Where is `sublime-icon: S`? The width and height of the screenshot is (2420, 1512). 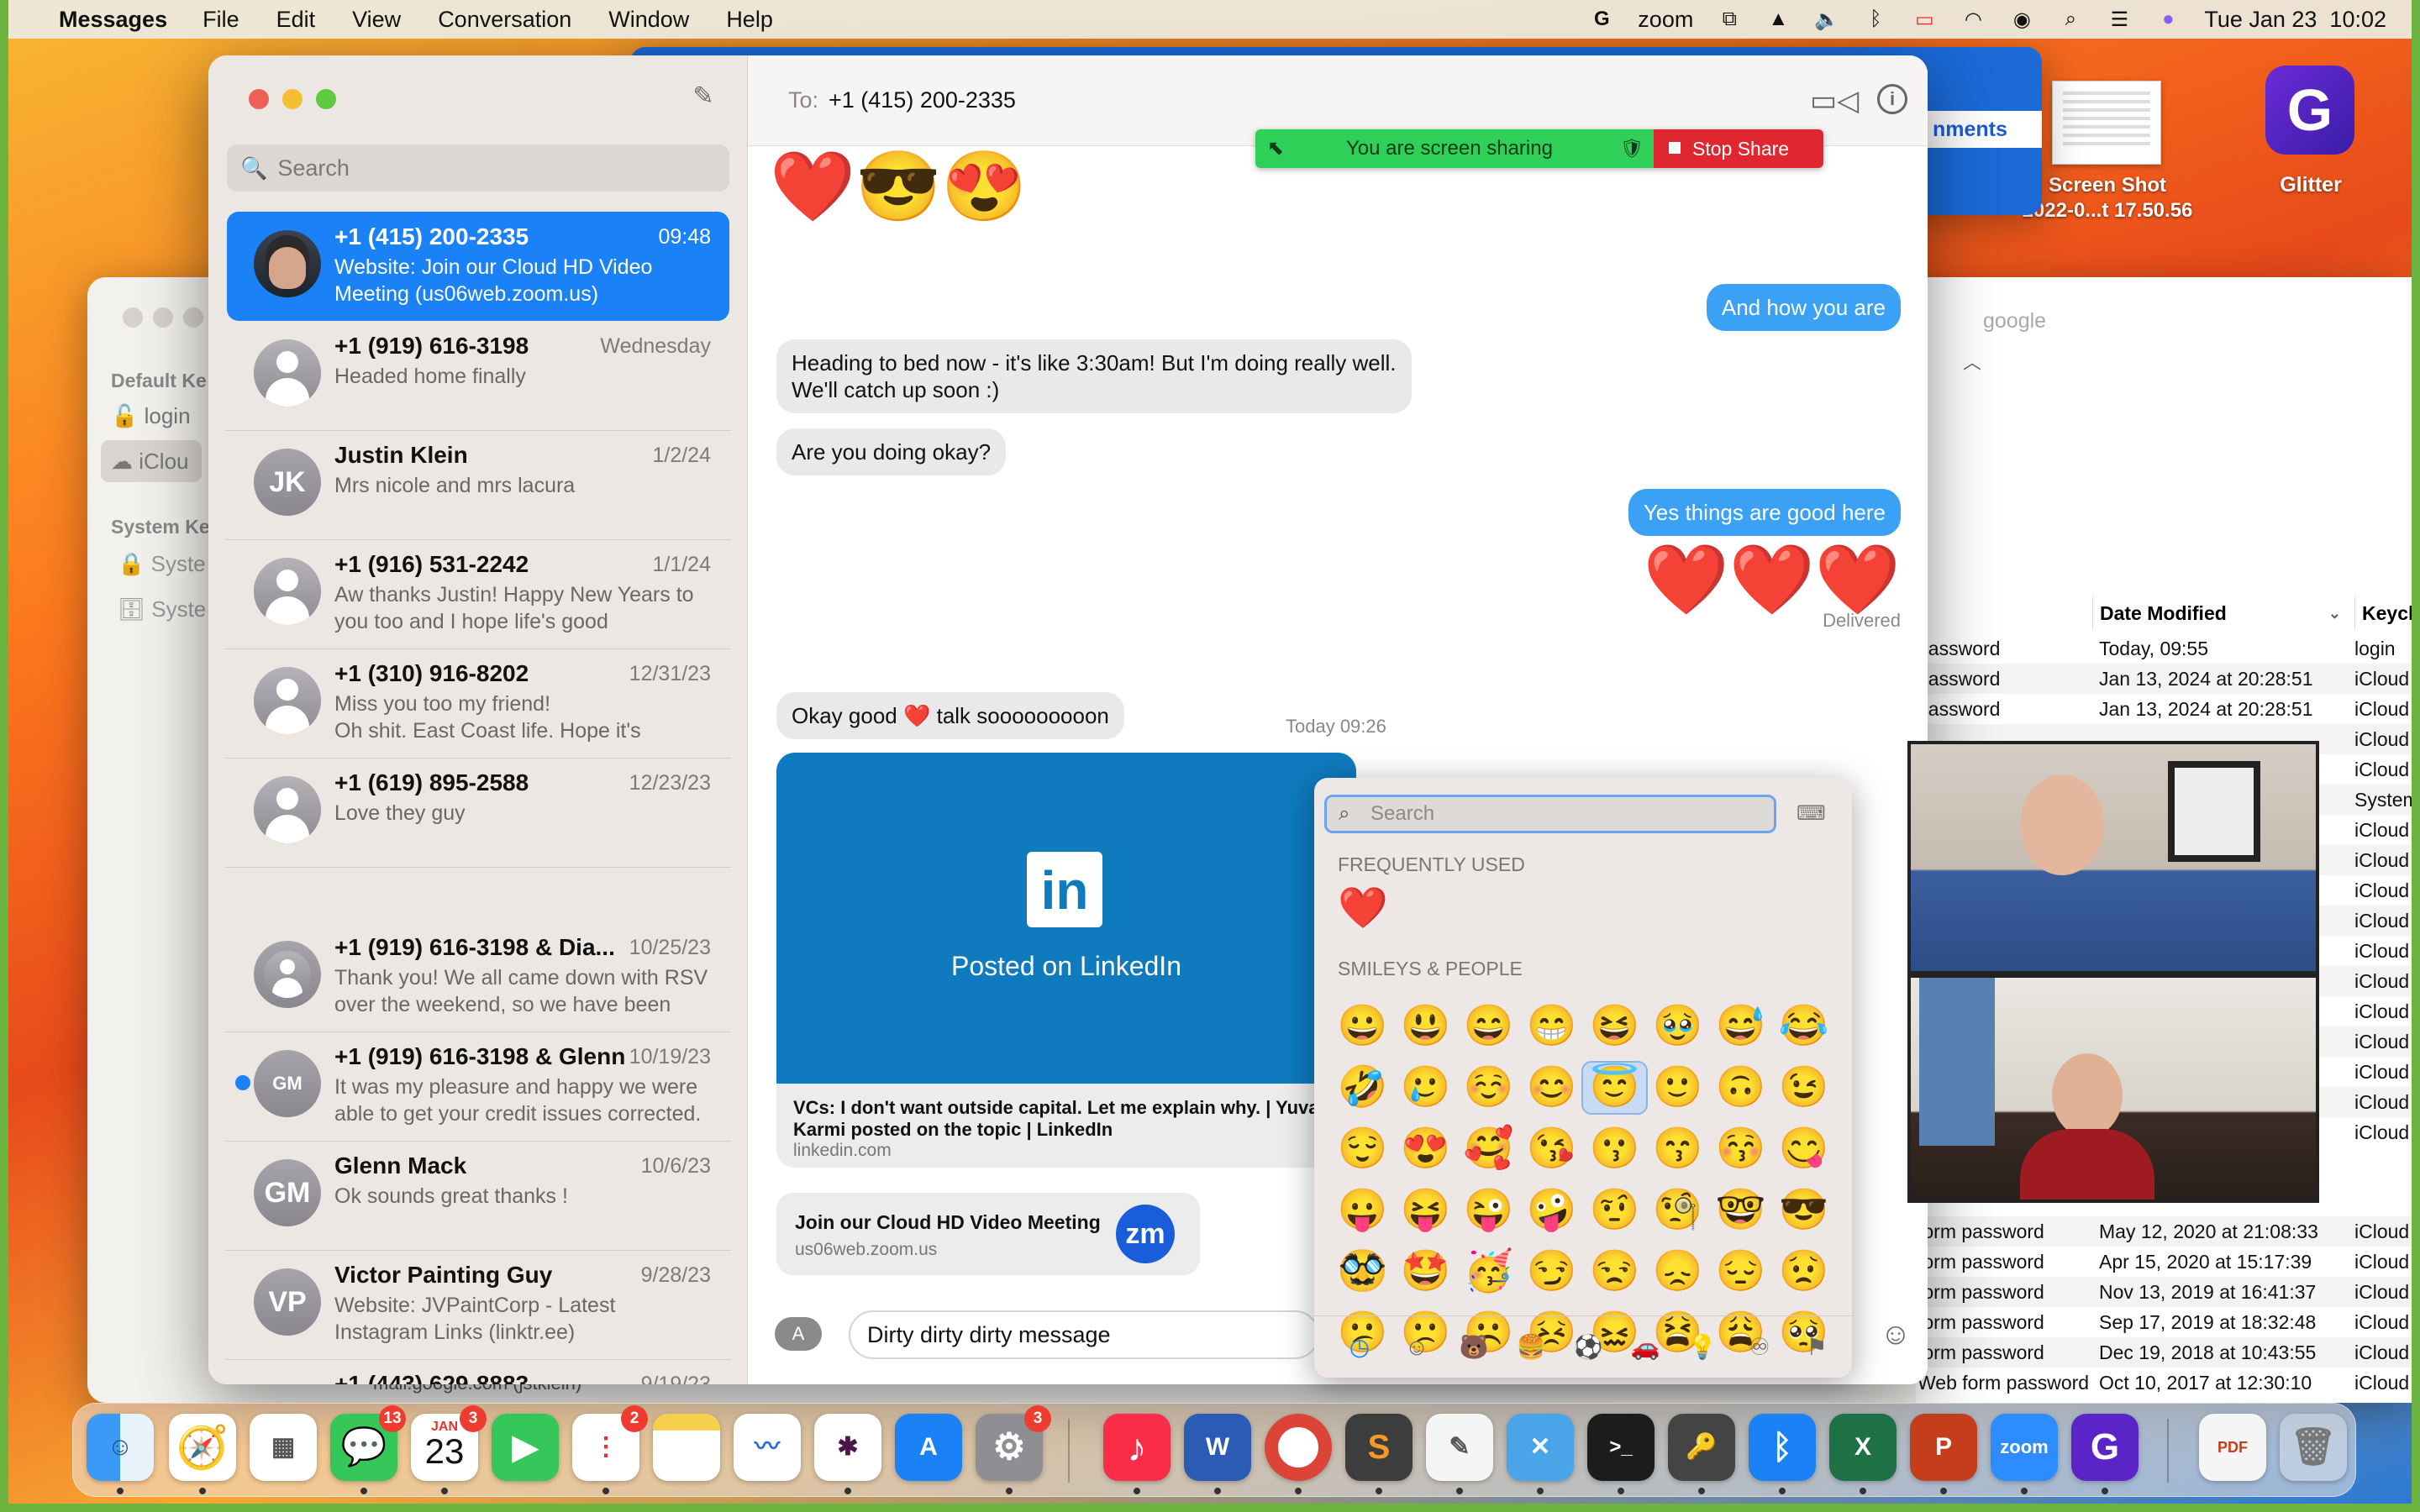 sublime-icon: S is located at coordinates (1379, 1447).